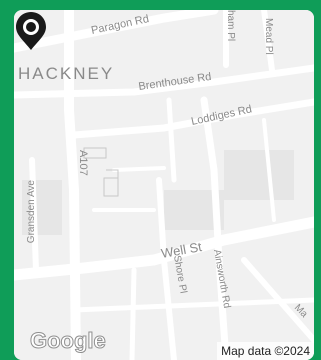 This screenshot has height=360, width=321. Describe the element at coordinates (31, 31) in the screenshot. I see `location-pin-icon` at that location.